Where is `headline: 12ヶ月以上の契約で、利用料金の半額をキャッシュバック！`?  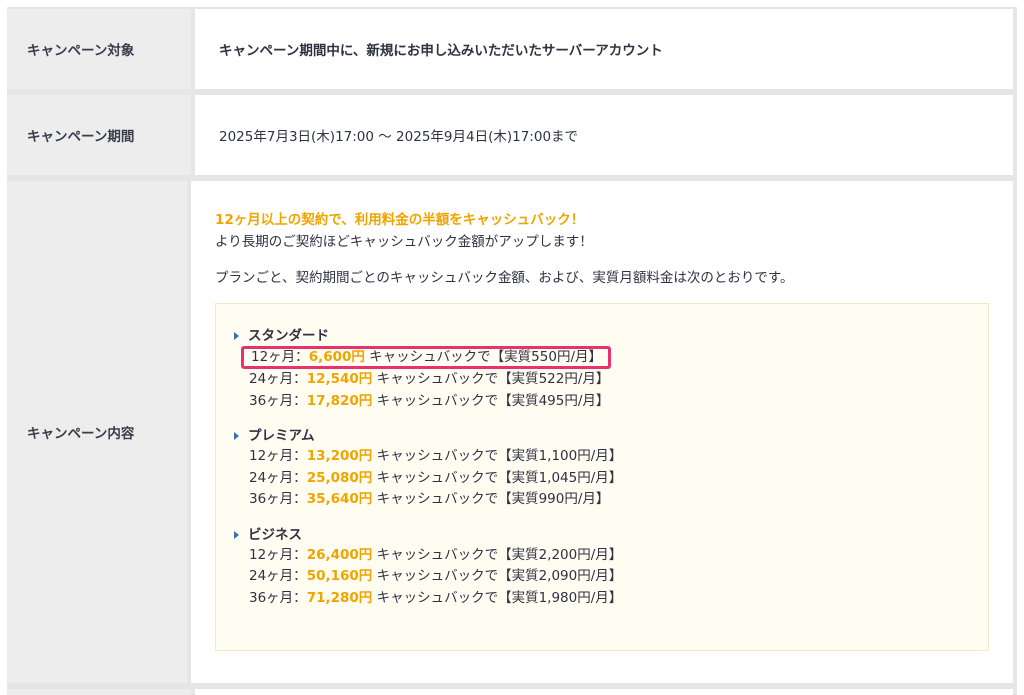 headline: 12ヶ月以上の契約で、利用料金の半額をキャッシュバック！ is located at coordinates (400, 220).